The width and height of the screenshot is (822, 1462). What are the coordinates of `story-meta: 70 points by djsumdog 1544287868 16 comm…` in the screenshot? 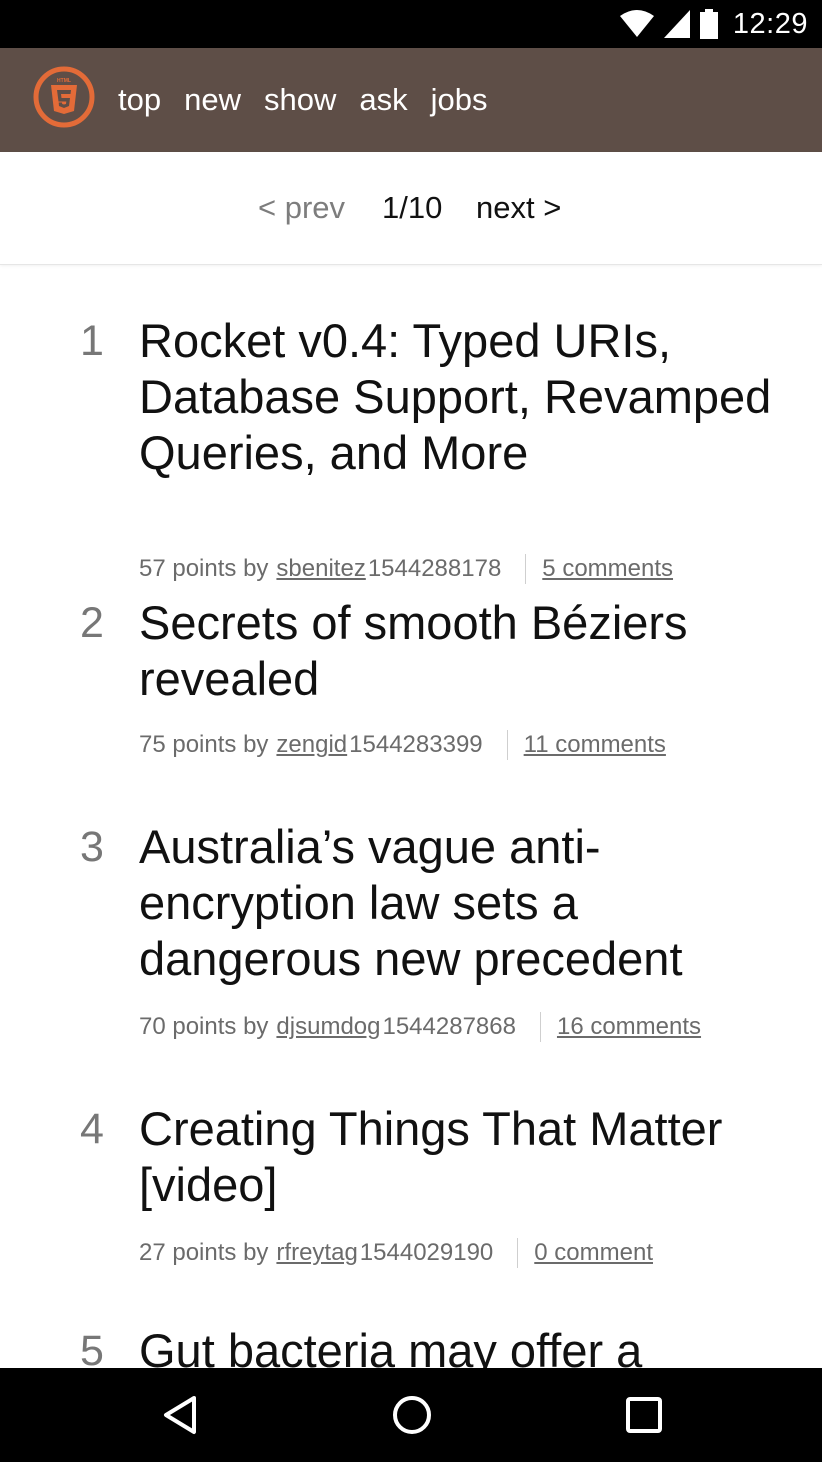 It's located at (420, 1027).